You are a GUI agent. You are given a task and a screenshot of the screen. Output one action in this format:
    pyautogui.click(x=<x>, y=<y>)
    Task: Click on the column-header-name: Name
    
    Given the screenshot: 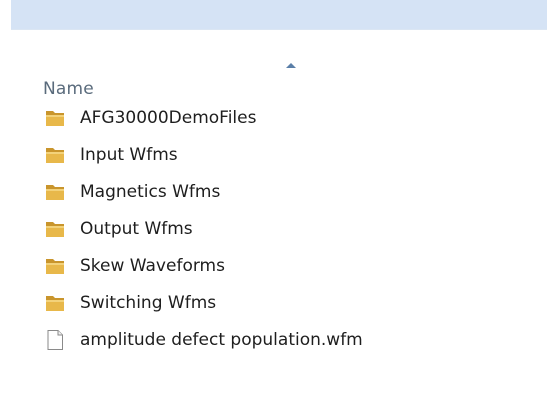 What is the action you would take?
    pyautogui.click(x=68, y=89)
    